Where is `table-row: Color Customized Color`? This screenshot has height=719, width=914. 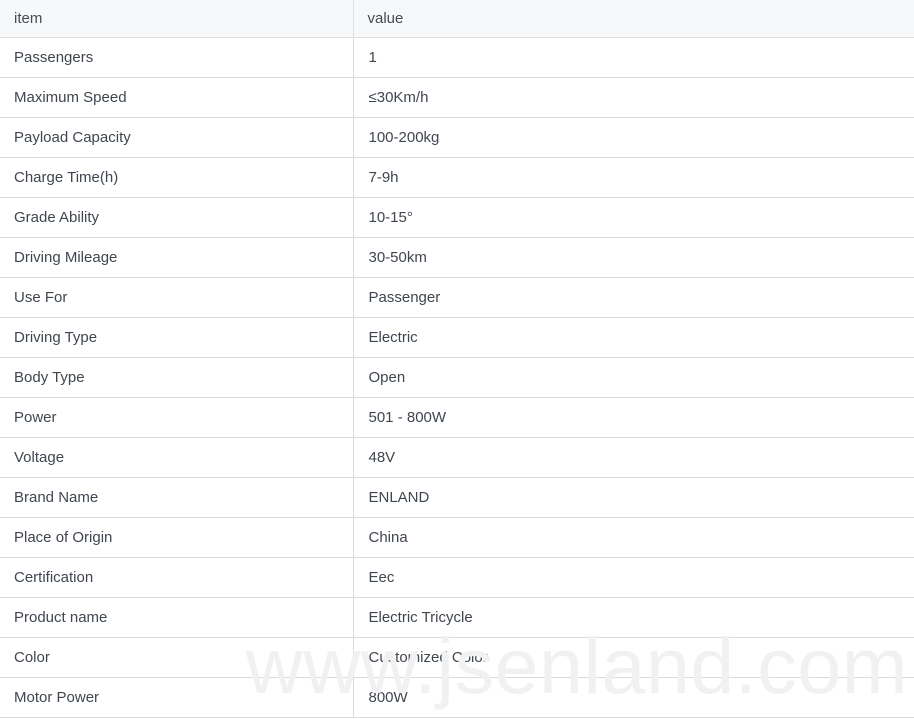
table-row: Color Customized Color is located at coordinates (457, 657).